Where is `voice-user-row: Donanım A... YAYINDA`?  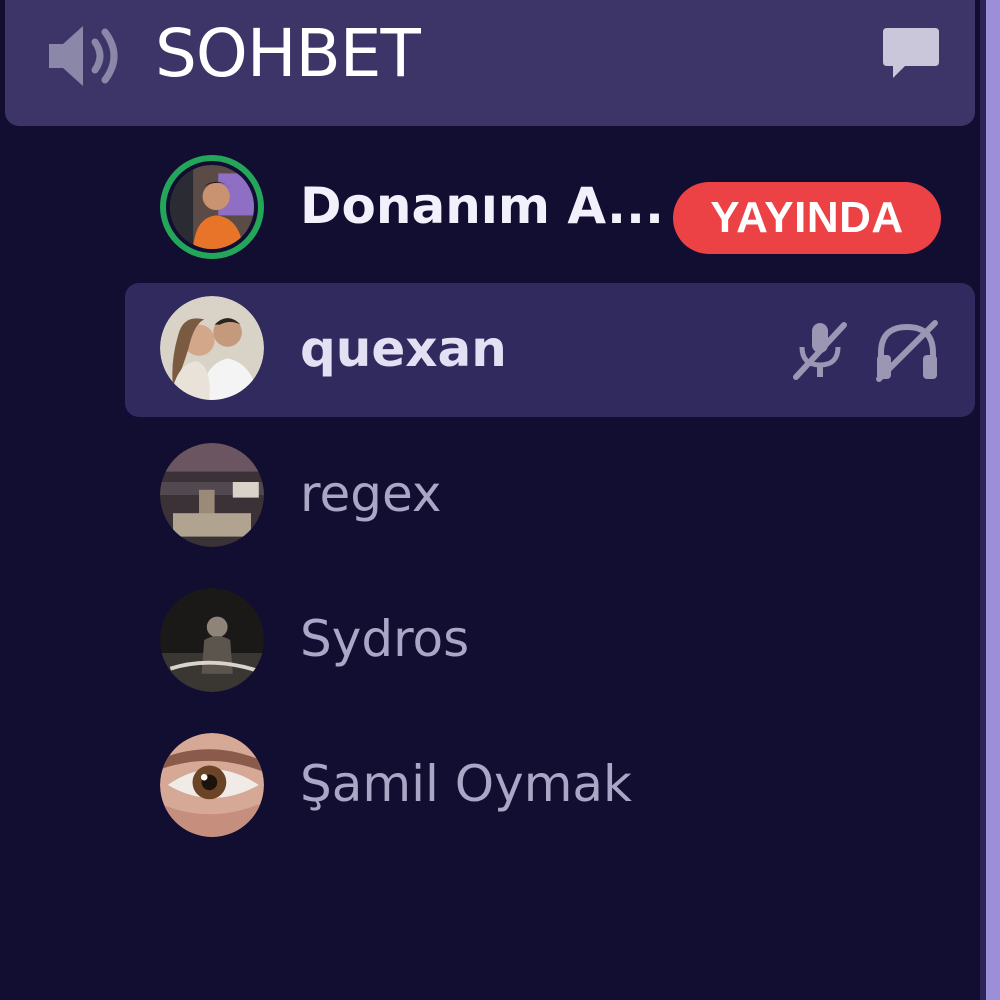 voice-user-row: Donanım A... YAYINDA is located at coordinates (550, 207).